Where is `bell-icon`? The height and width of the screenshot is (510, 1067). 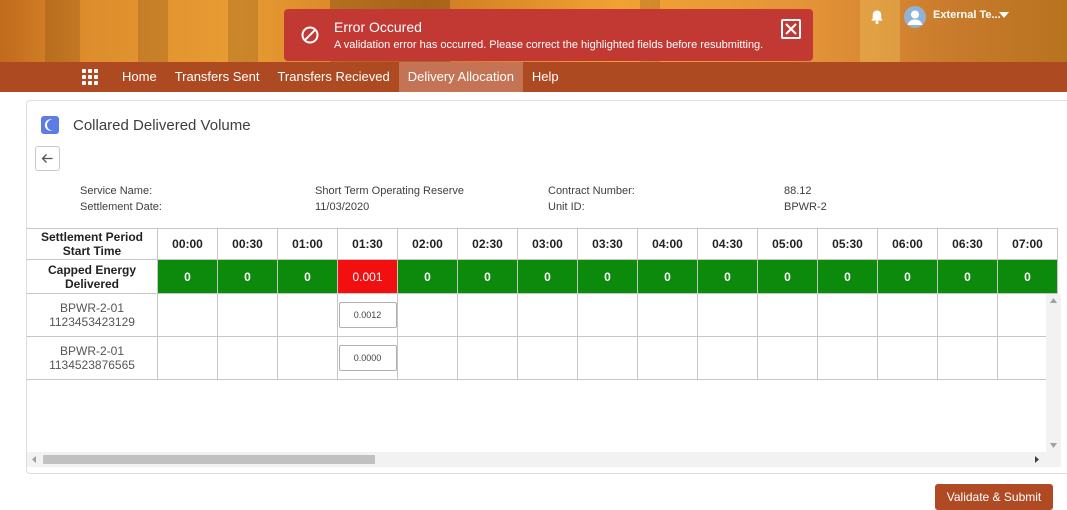
bell-icon is located at coordinates (877, 17).